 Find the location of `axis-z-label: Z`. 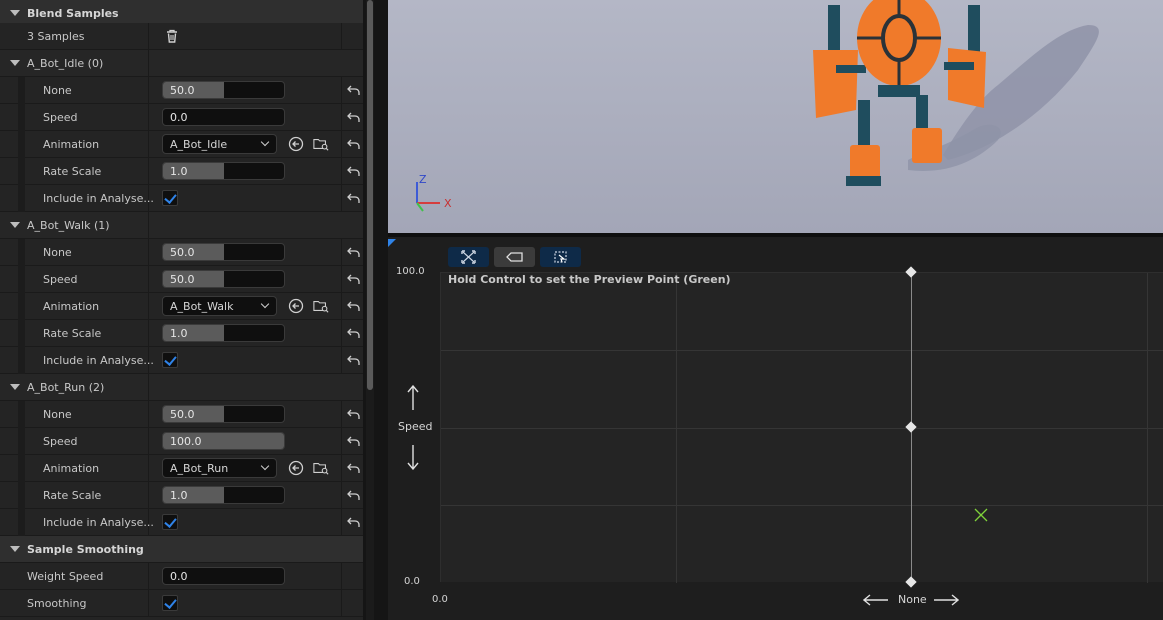

axis-z-label: Z is located at coordinates (423, 179).